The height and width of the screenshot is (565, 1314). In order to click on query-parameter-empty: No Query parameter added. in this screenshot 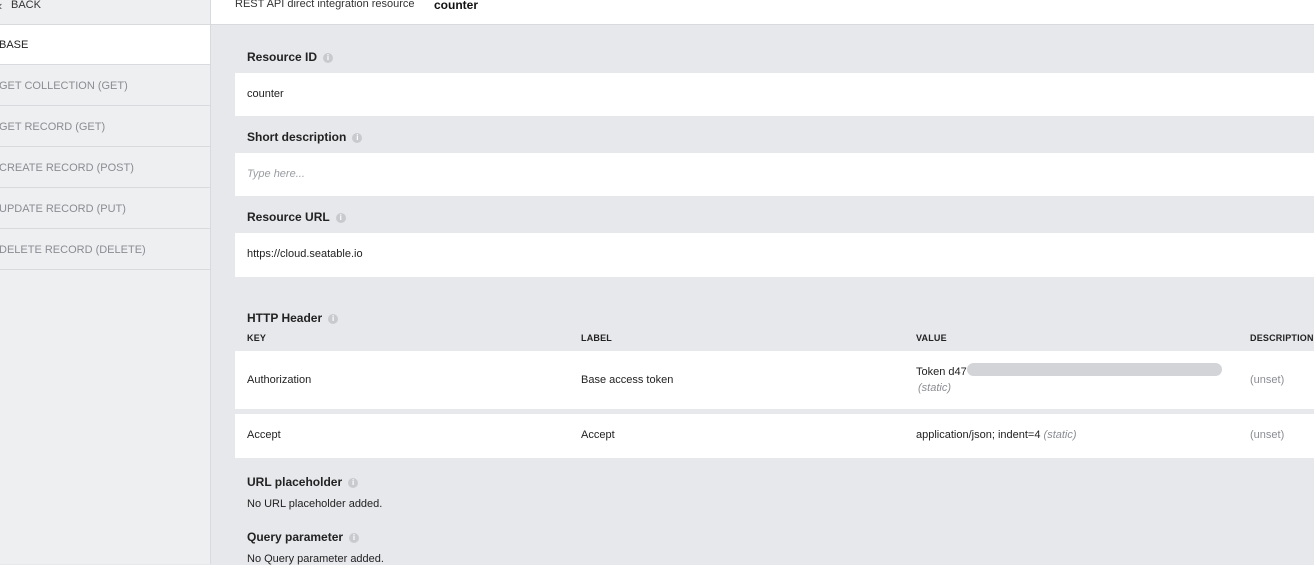, I will do `click(315, 559)`.